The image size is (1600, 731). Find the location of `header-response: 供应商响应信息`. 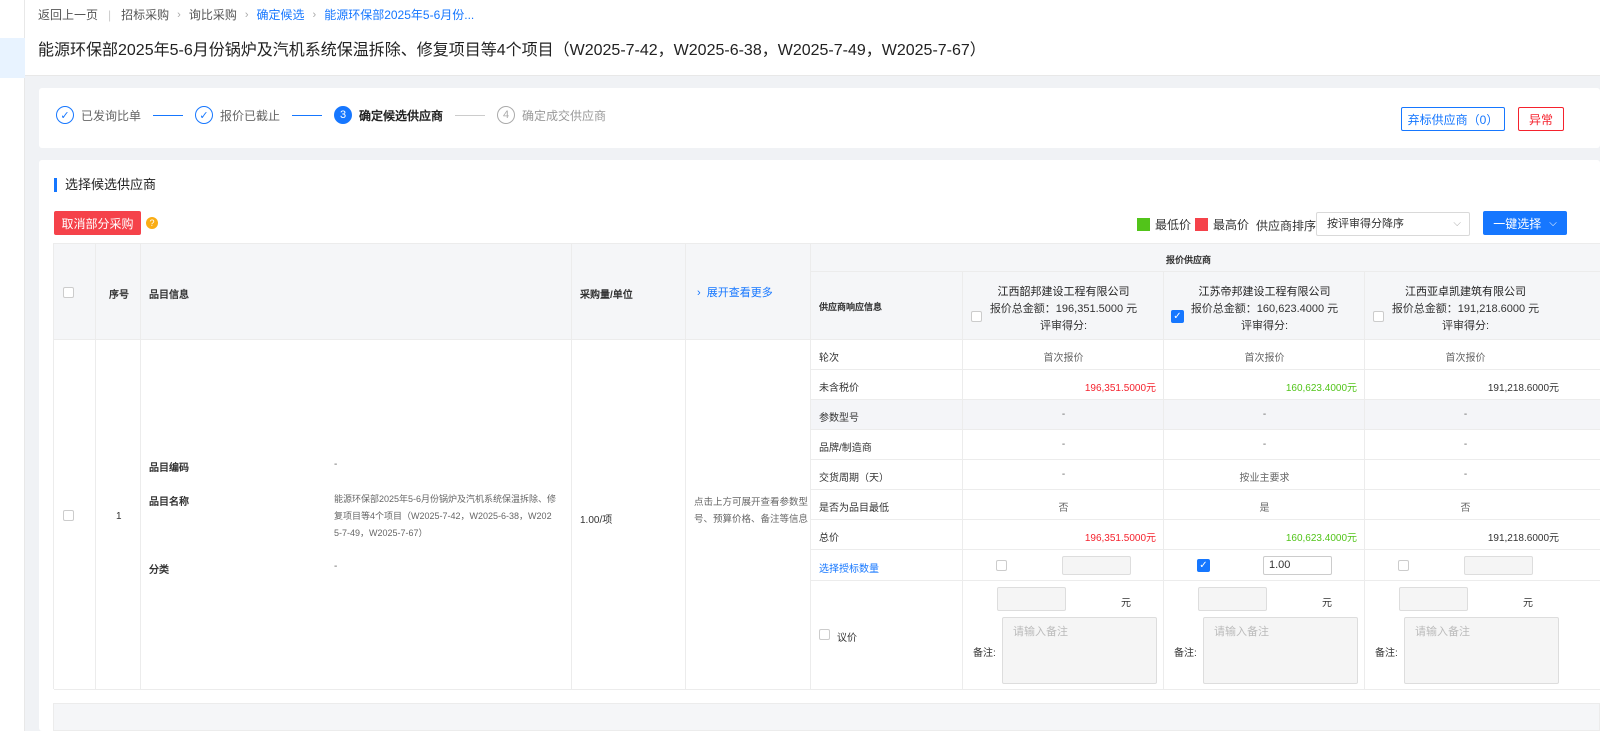

header-response: 供应商响应信息 is located at coordinates (887, 306).